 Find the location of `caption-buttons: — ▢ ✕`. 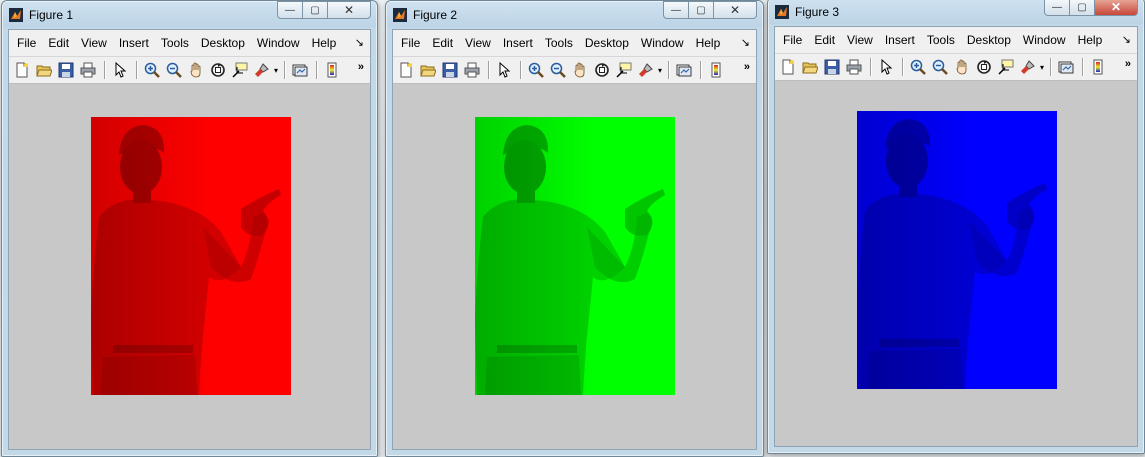

caption-buttons: — ▢ ✕ is located at coordinates (710, 11).